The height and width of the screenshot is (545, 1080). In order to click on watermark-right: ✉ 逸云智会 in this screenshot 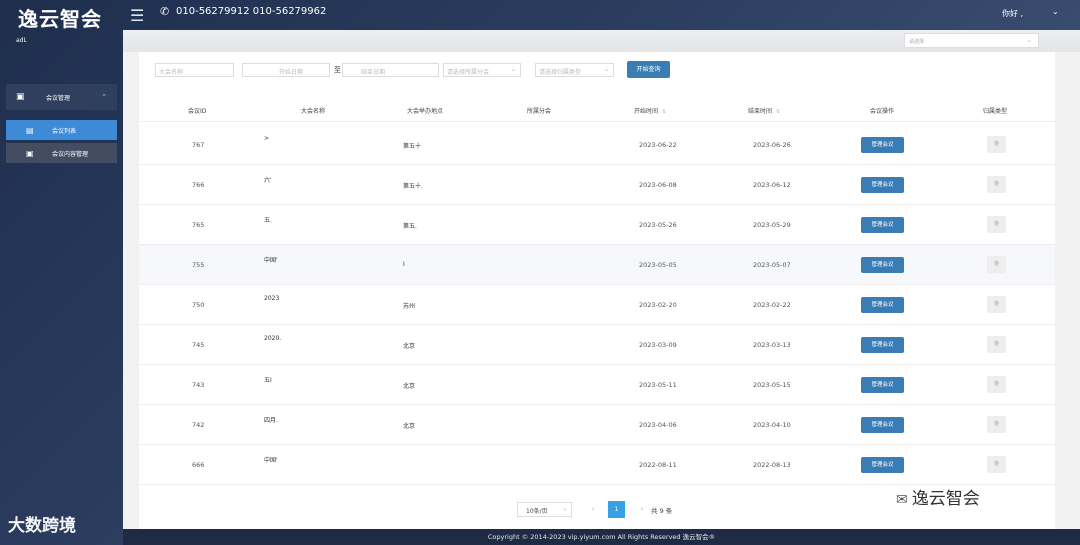, I will do `click(938, 496)`.